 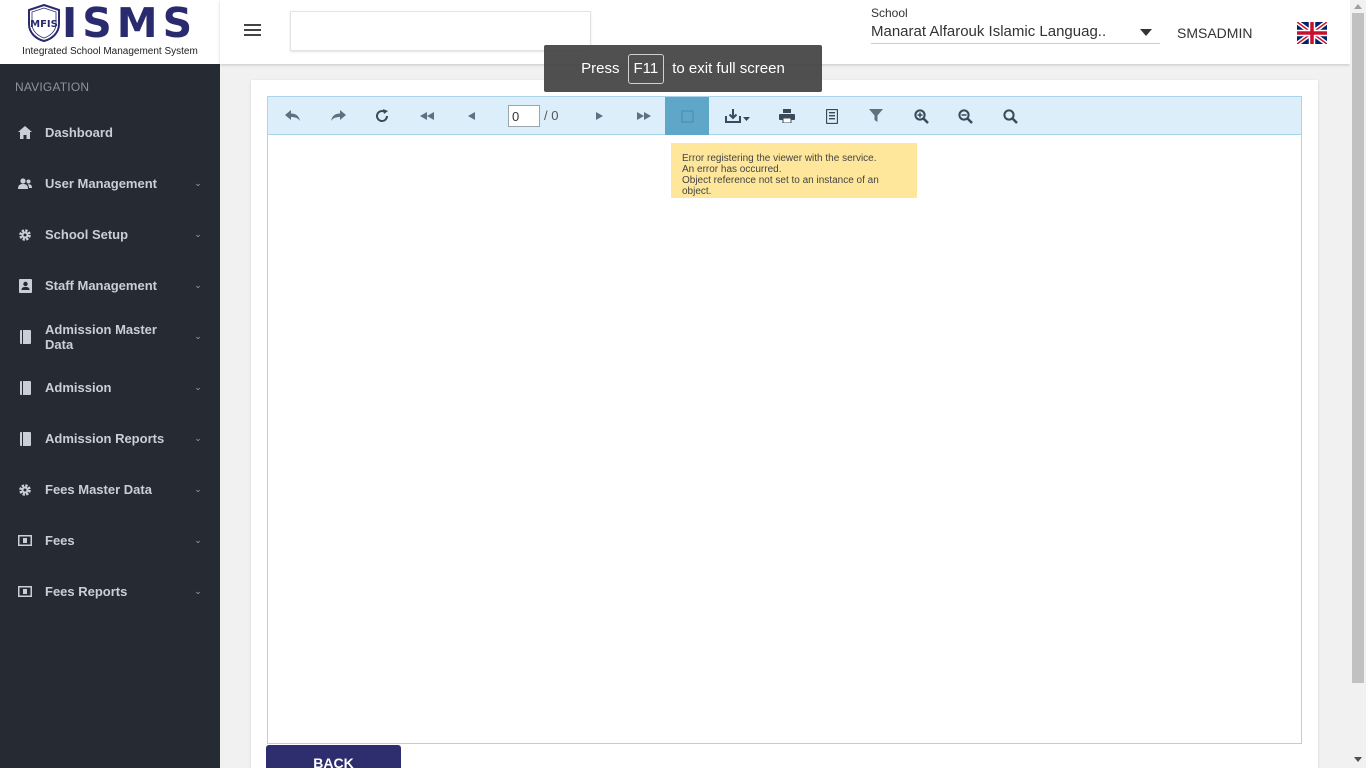 What do you see at coordinates (1358, 6) in the screenshot?
I see `scroll-up-icon` at bounding box center [1358, 6].